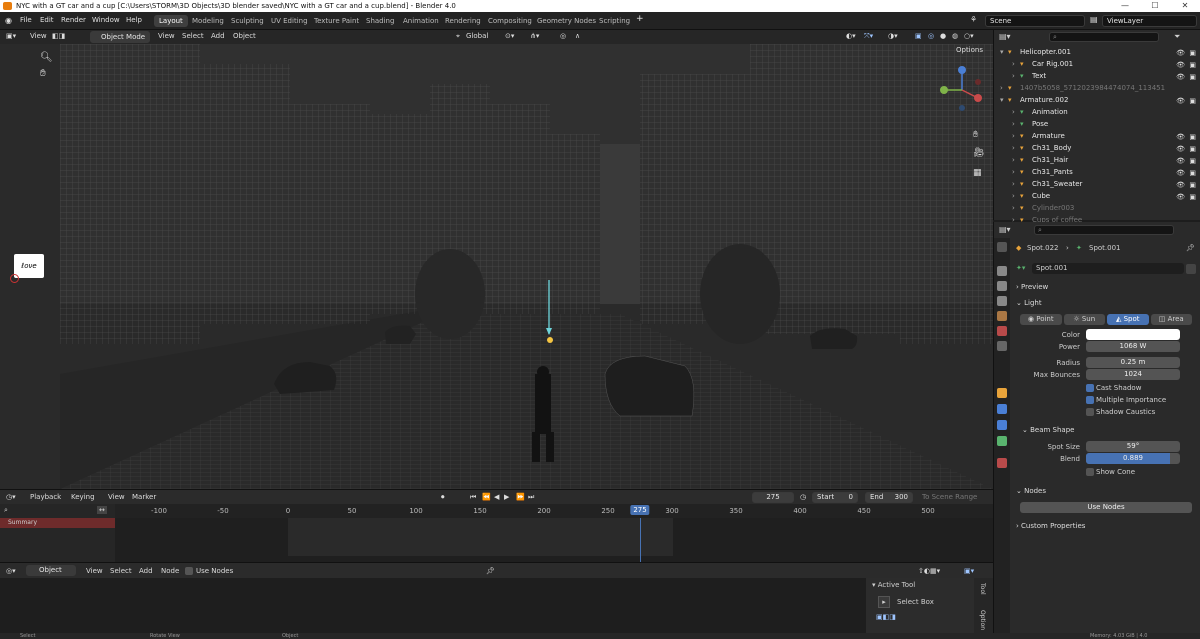  I want to click on play-reverse-button: ◀, so click(496, 497).